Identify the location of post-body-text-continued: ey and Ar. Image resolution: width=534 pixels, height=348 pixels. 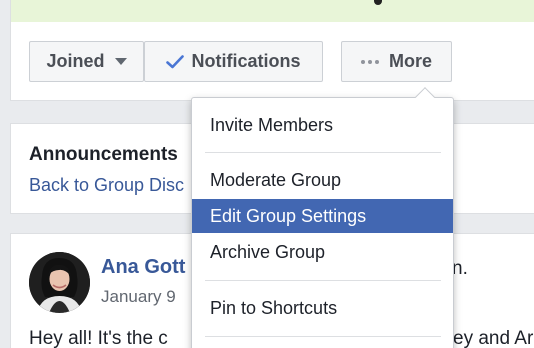
(493, 338).